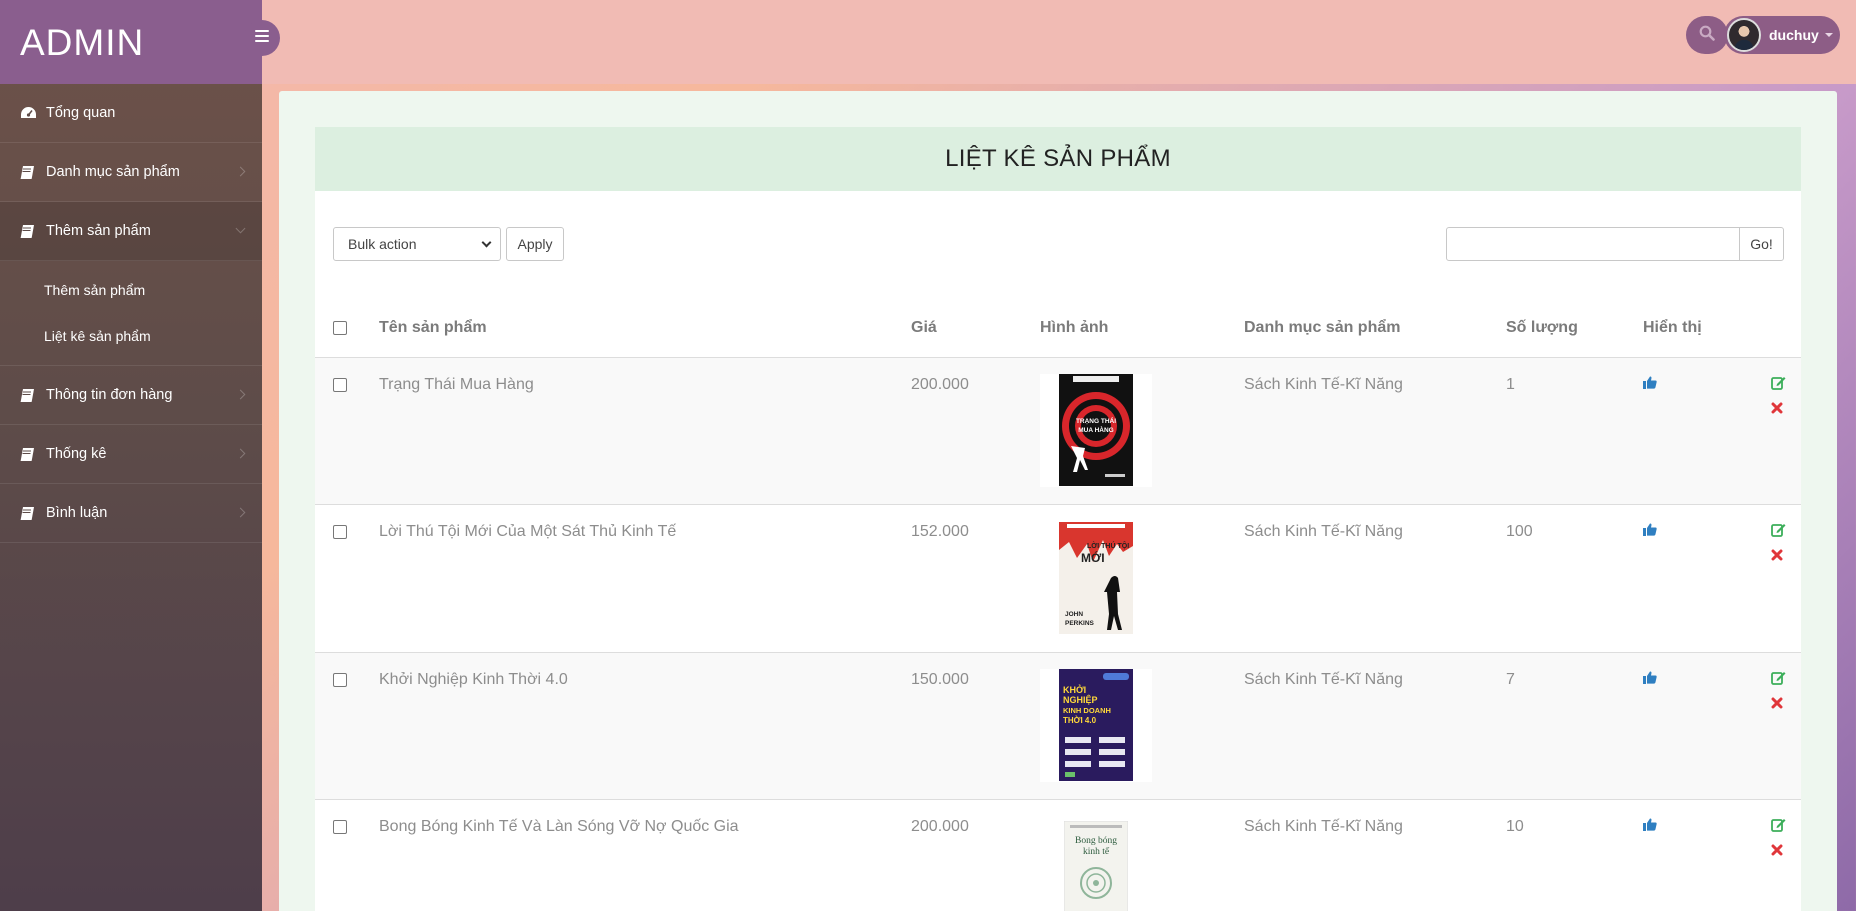  I want to click on product-image: Bong bóng kinh tế MICHAEL LEWIS, so click(1096, 863).